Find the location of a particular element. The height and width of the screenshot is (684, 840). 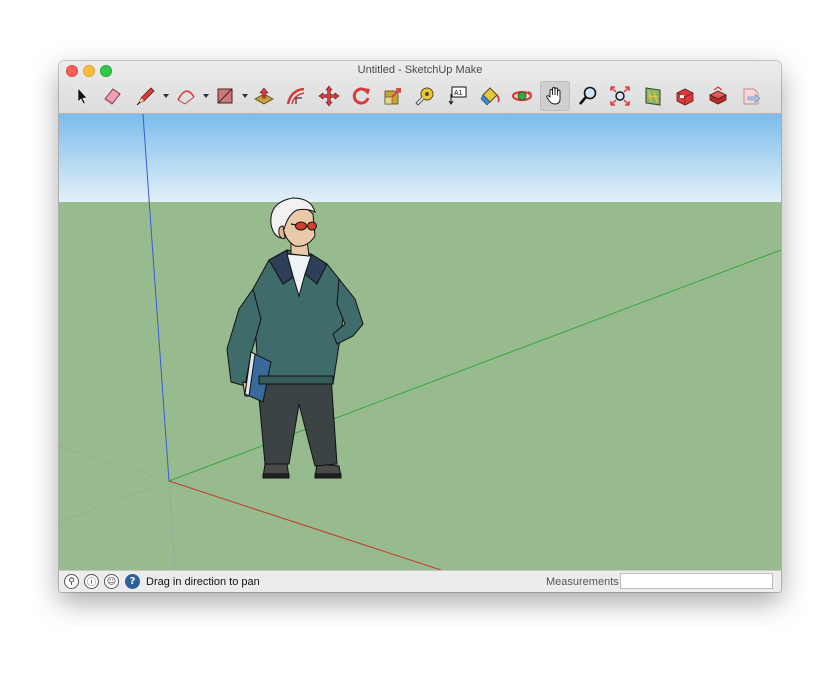

extension-warehouse-button is located at coordinates (718, 96).